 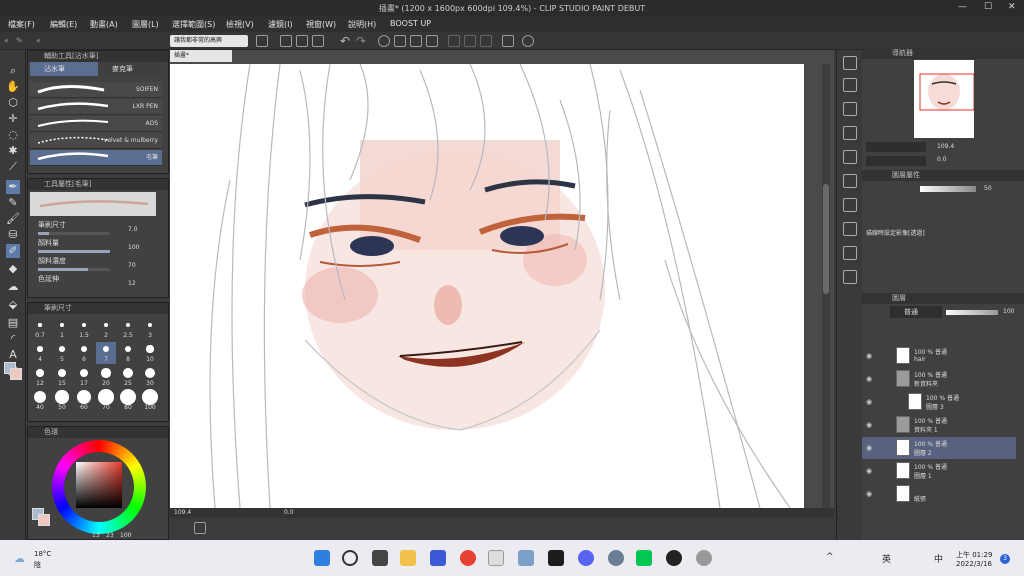 I want to click on airbrush-icon: ⛁, so click(x=13, y=235).